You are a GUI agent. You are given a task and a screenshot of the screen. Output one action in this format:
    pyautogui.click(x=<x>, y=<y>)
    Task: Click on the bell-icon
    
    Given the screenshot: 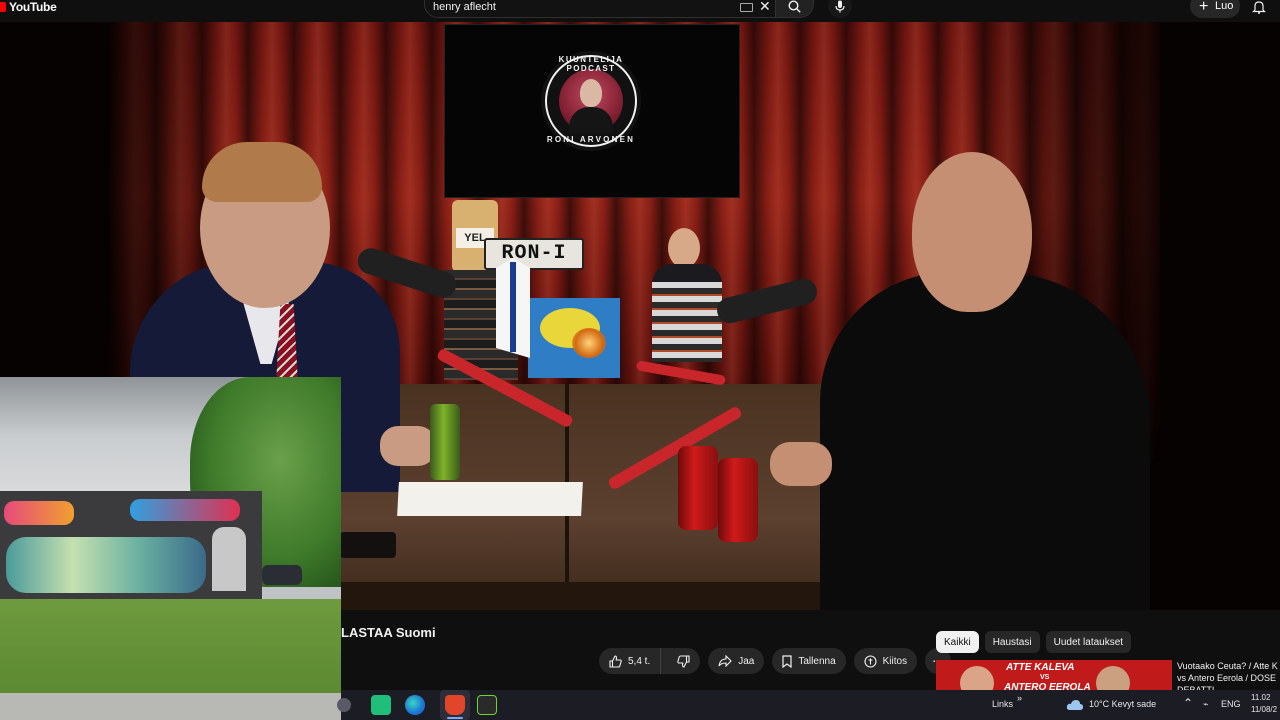 What is the action you would take?
    pyautogui.click(x=1259, y=7)
    